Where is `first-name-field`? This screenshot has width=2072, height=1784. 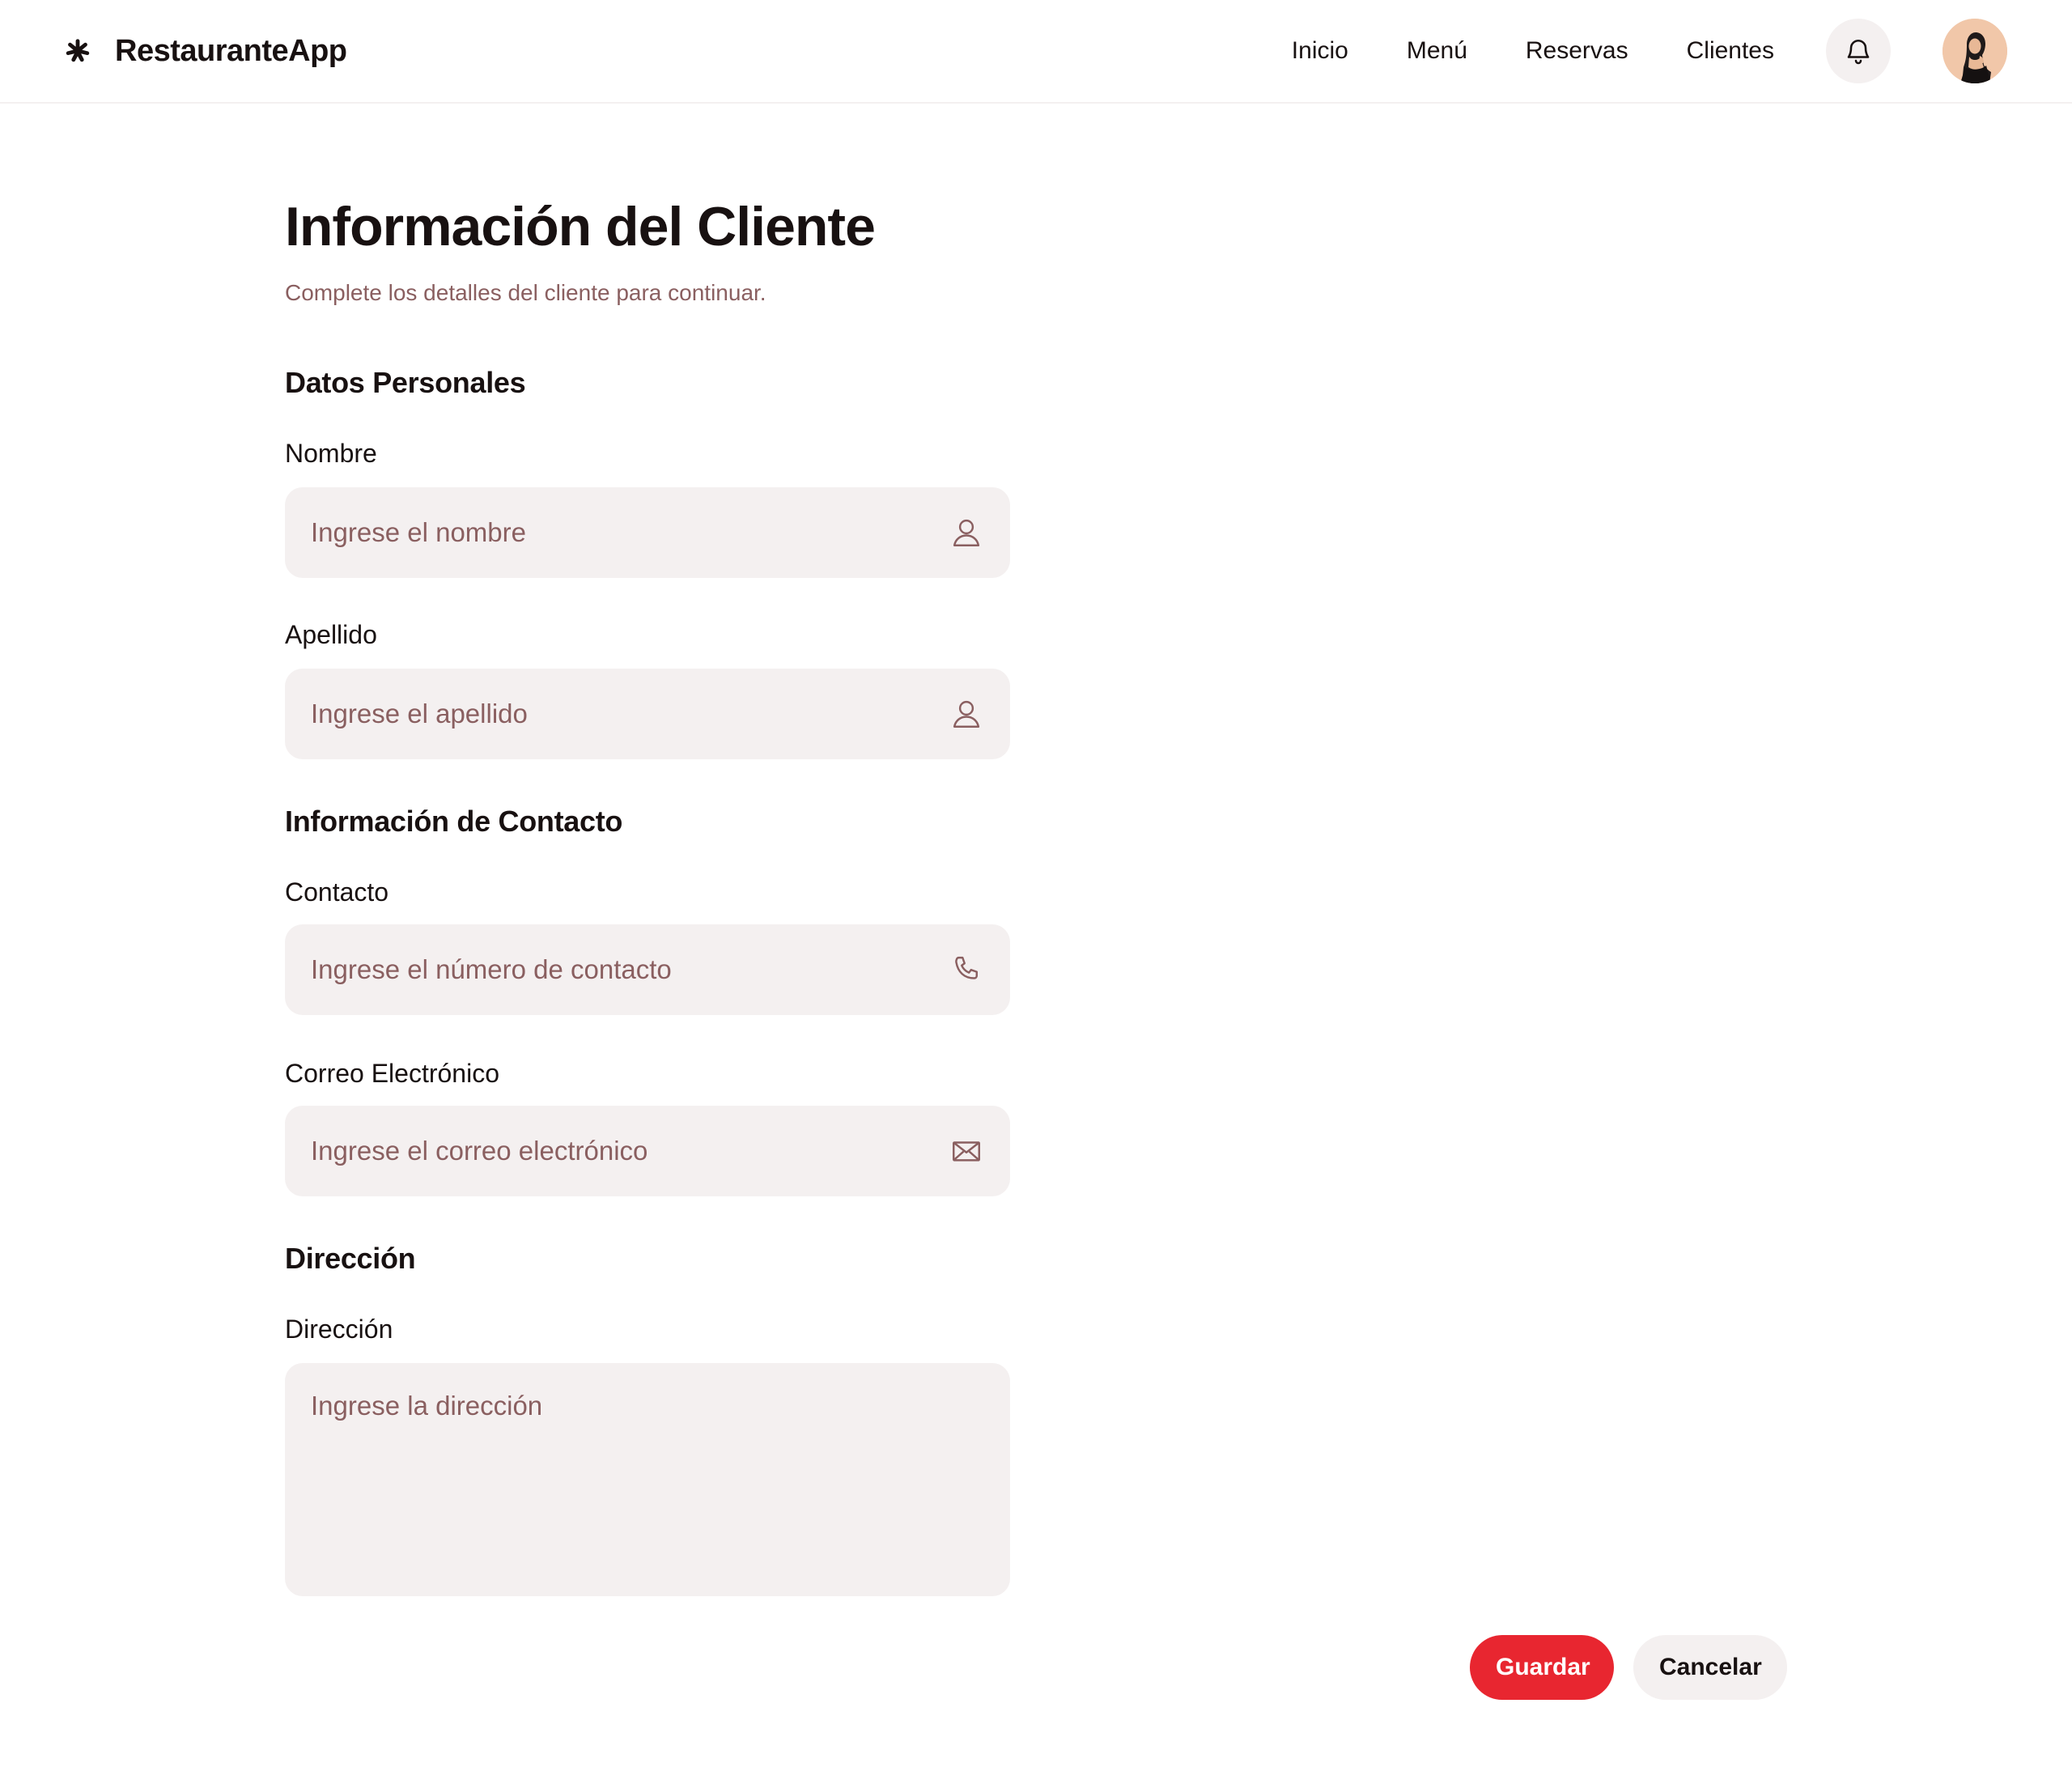 first-name-field is located at coordinates (647, 532).